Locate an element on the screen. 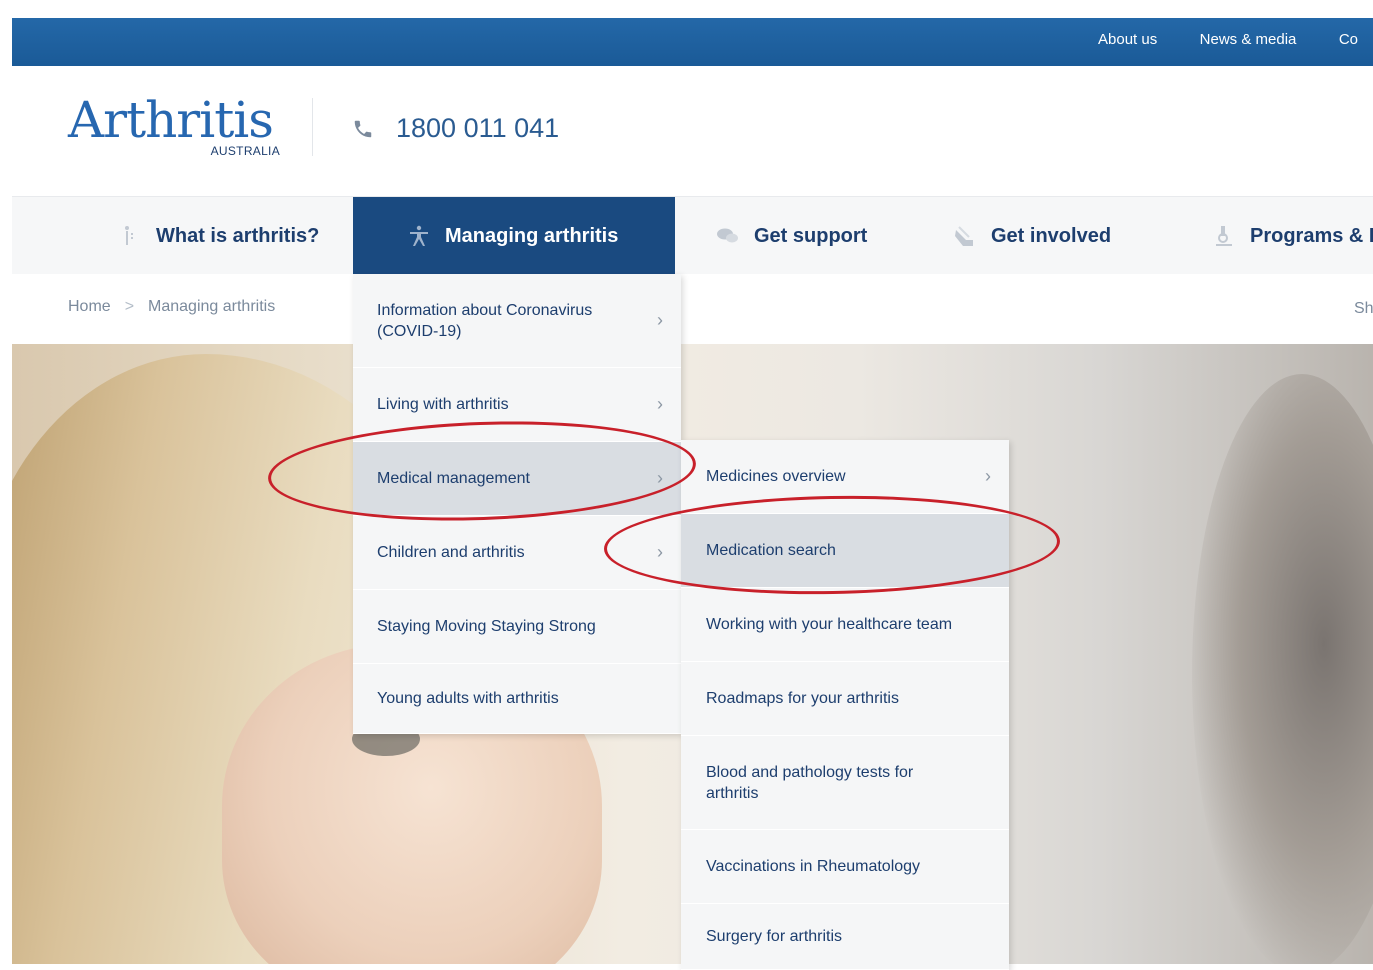 This screenshot has width=1373, height=970. utility-links: About us News & media Co is located at coordinates (1235, 40).